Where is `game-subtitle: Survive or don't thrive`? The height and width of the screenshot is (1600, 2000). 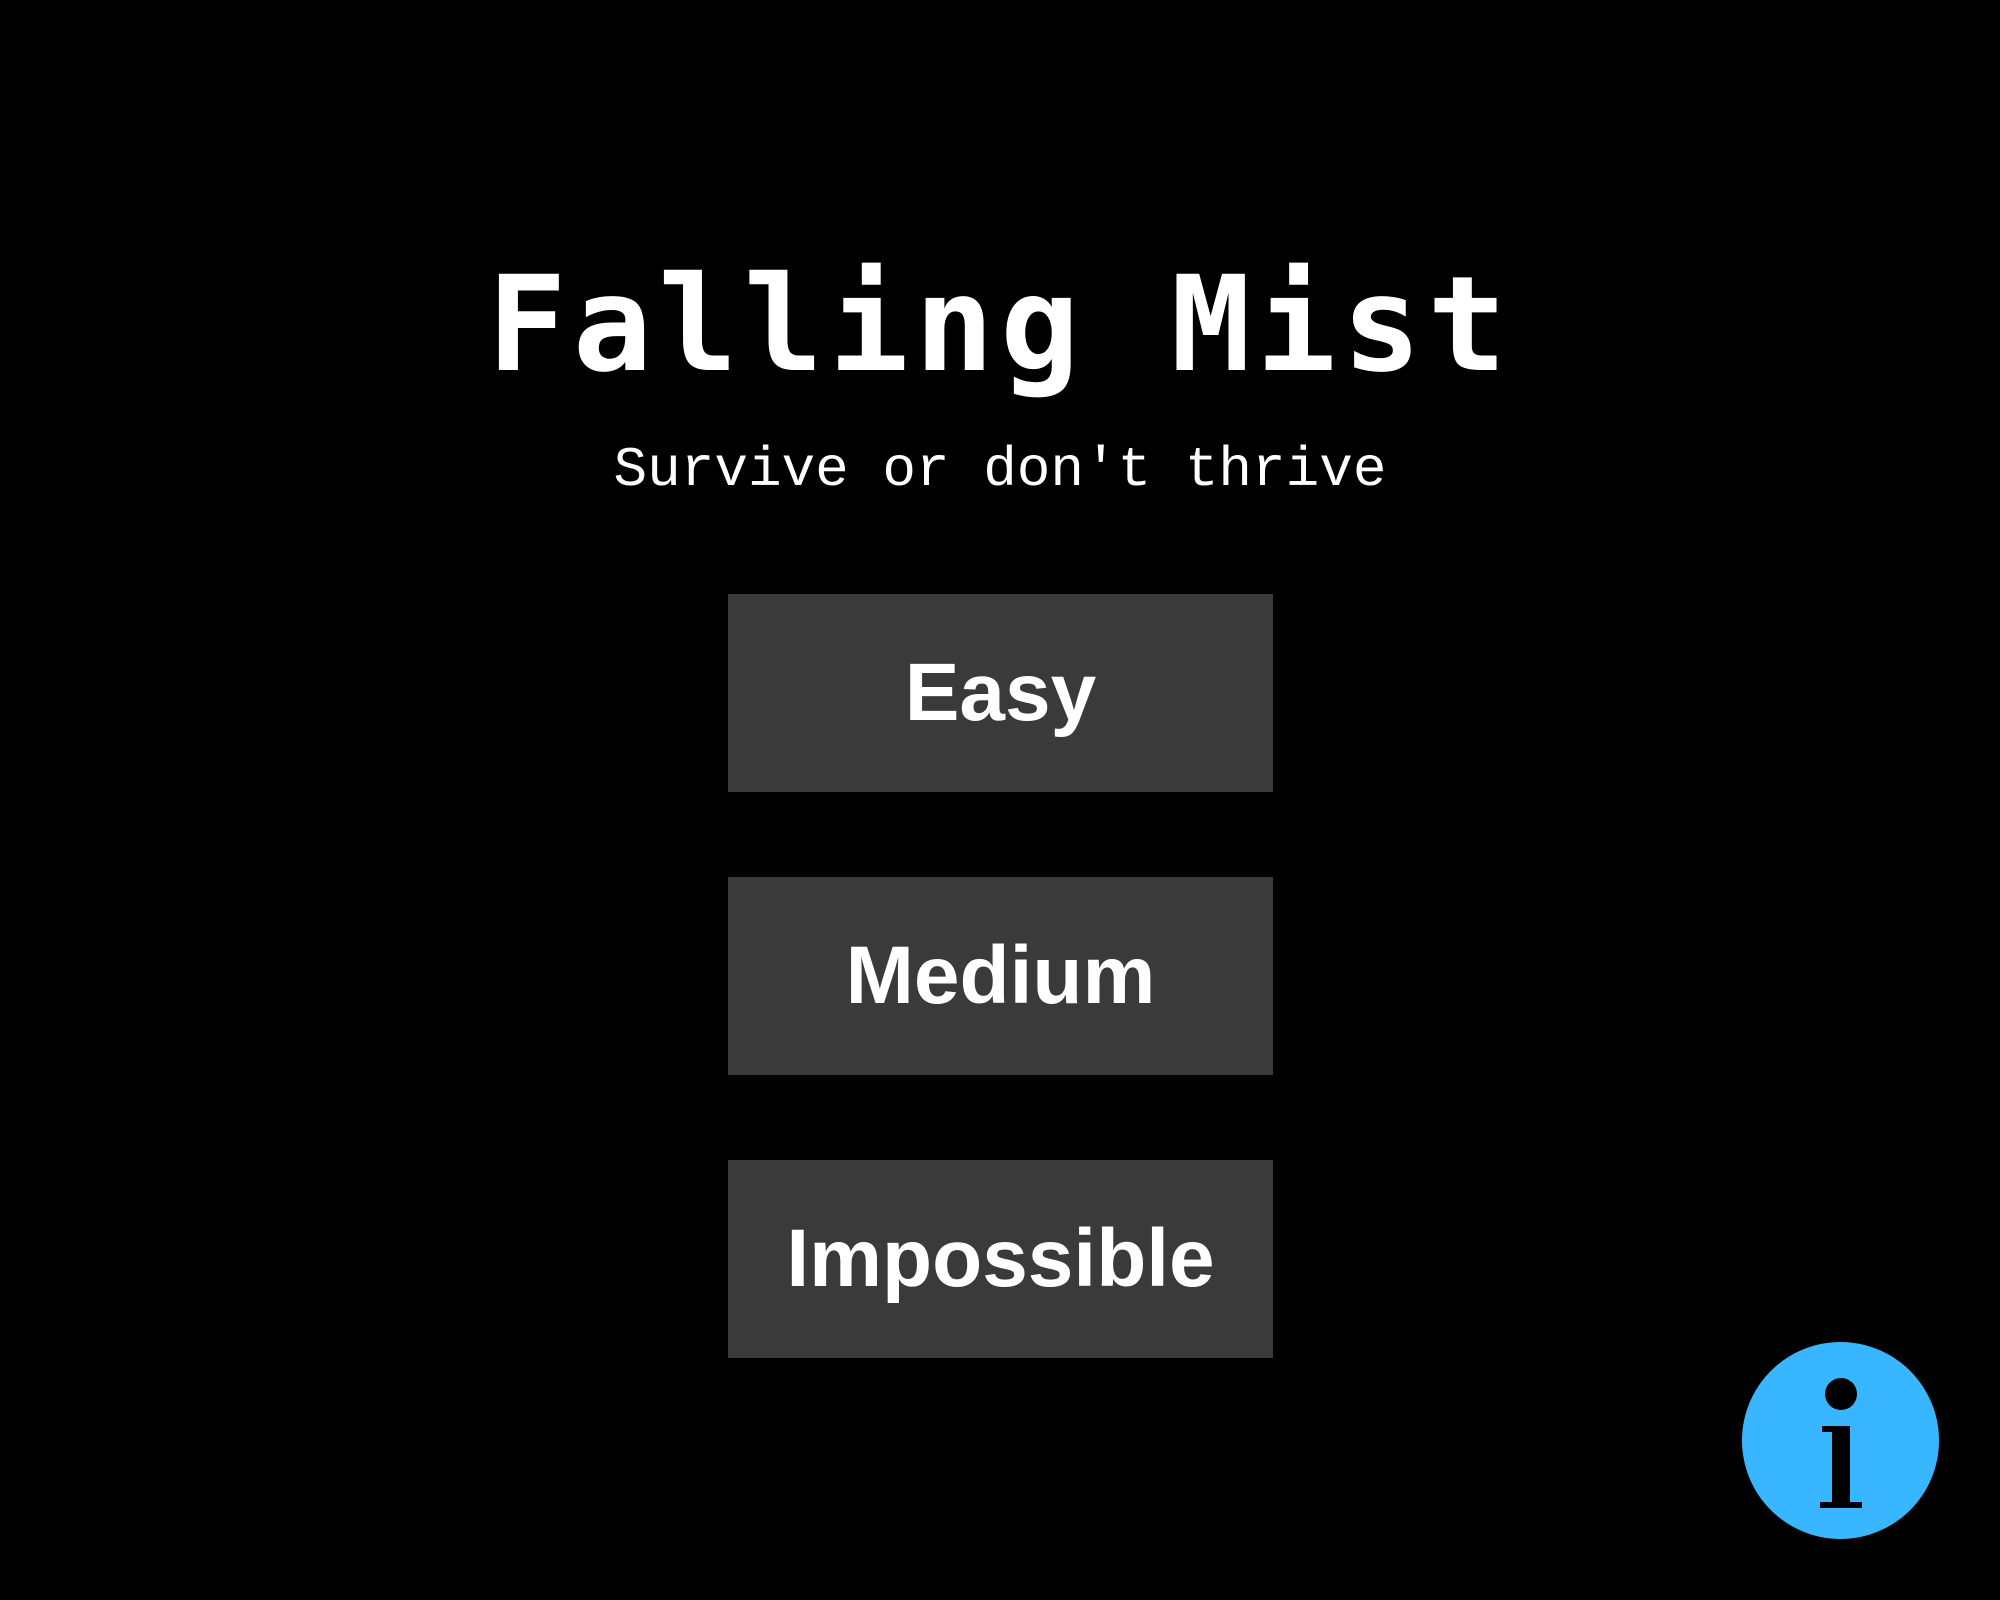 game-subtitle: Survive or don't thrive is located at coordinates (1000, 470).